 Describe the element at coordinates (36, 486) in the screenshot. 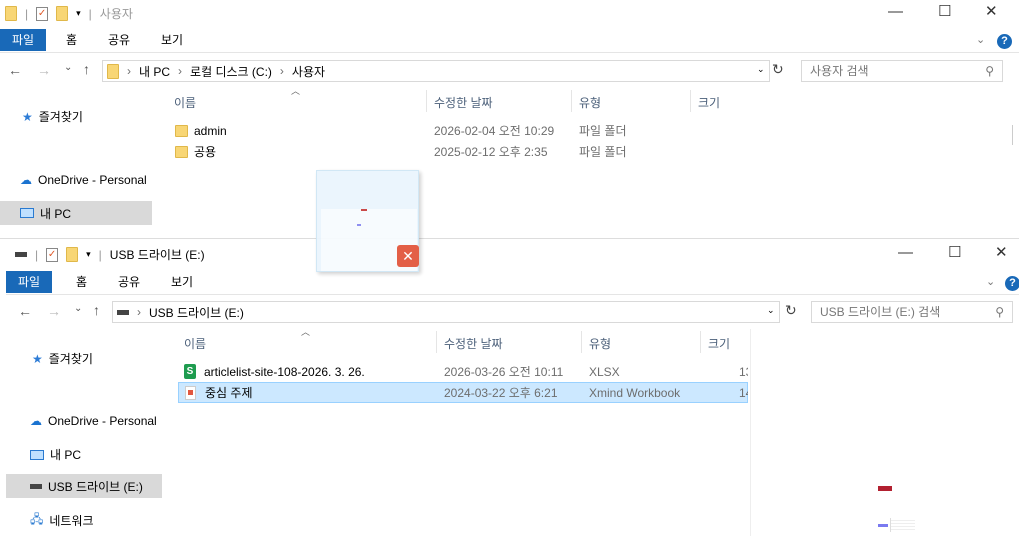

I see `usb-drive-icon` at that location.